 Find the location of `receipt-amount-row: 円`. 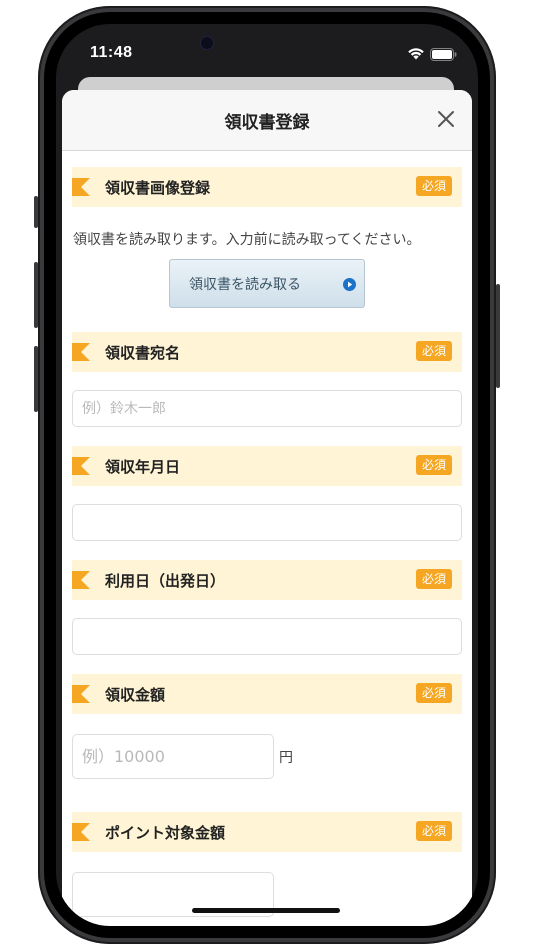

receipt-amount-row: 円 is located at coordinates (267, 756).